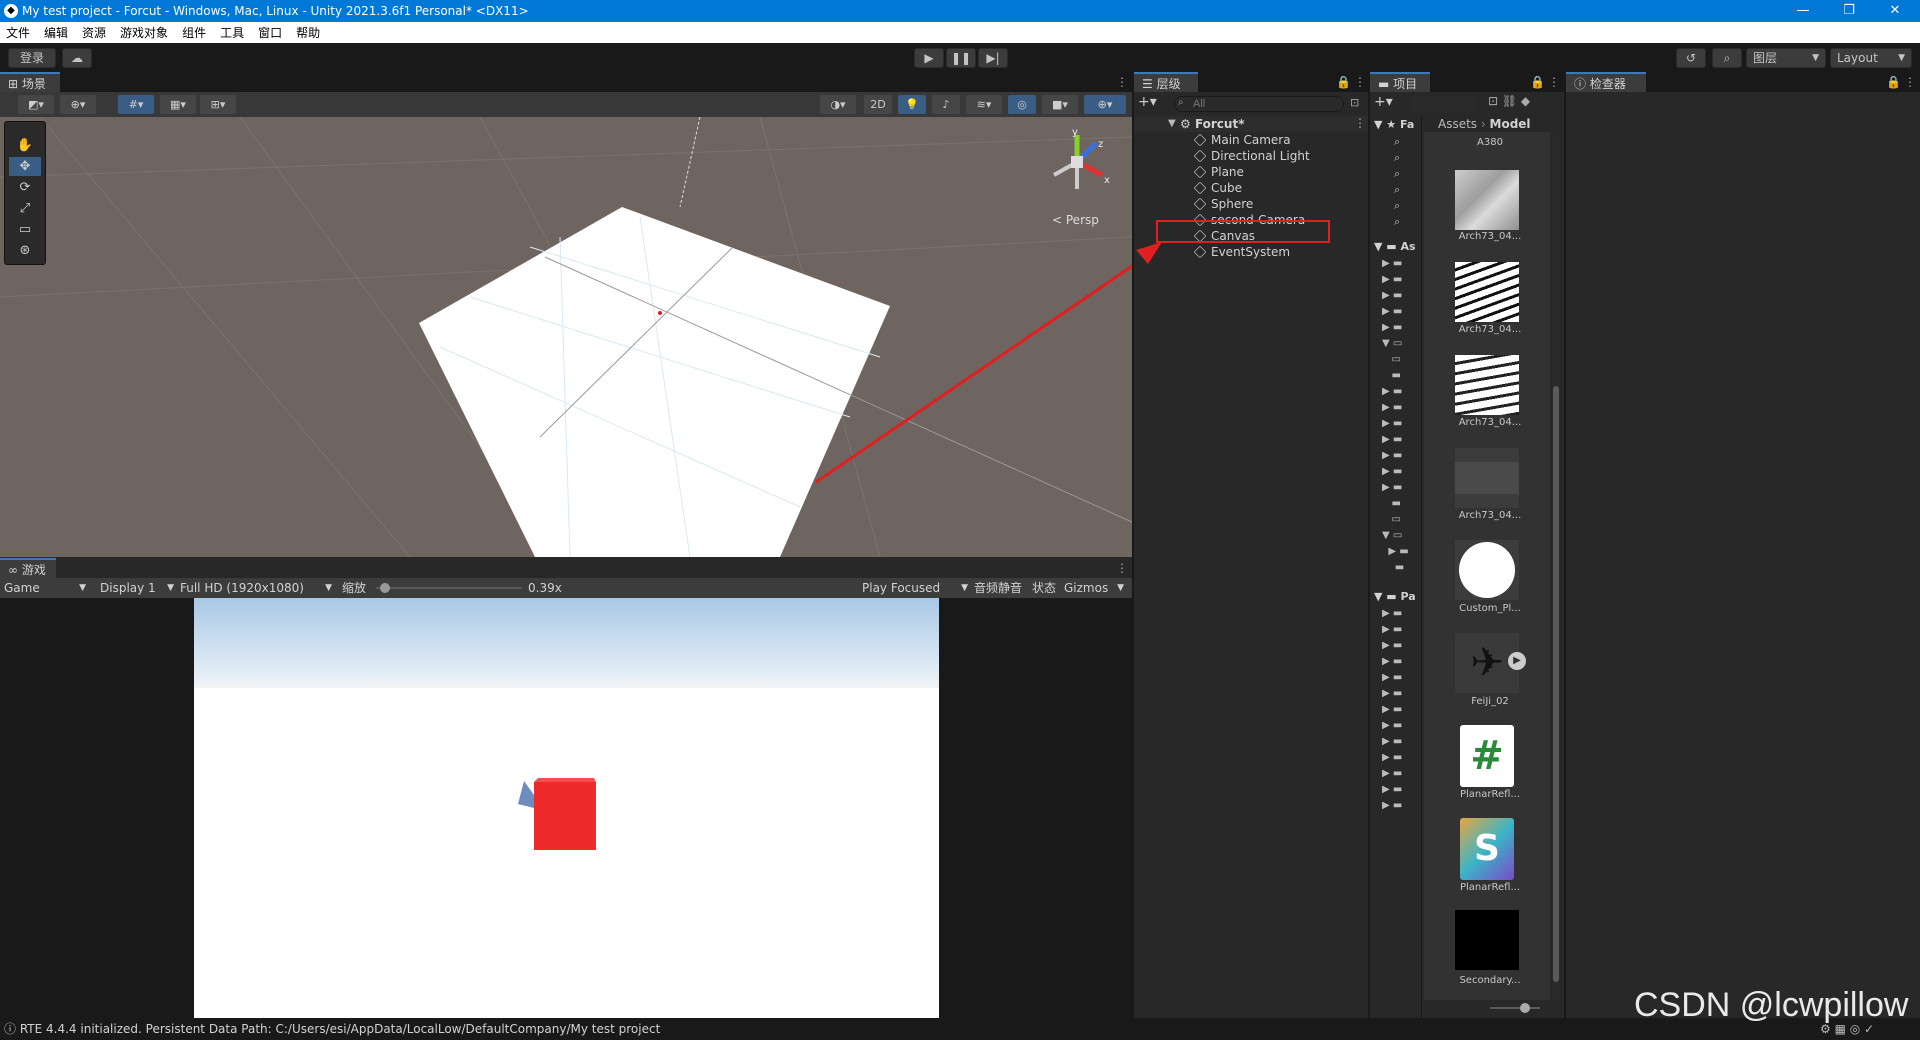 Image resolution: width=1920 pixels, height=1040 pixels. What do you see at coordinates (1241, 252) in the screenshot?
I see `hierarchy-item-eventsystem: EventSystem` at bounding box center [1241, 252].